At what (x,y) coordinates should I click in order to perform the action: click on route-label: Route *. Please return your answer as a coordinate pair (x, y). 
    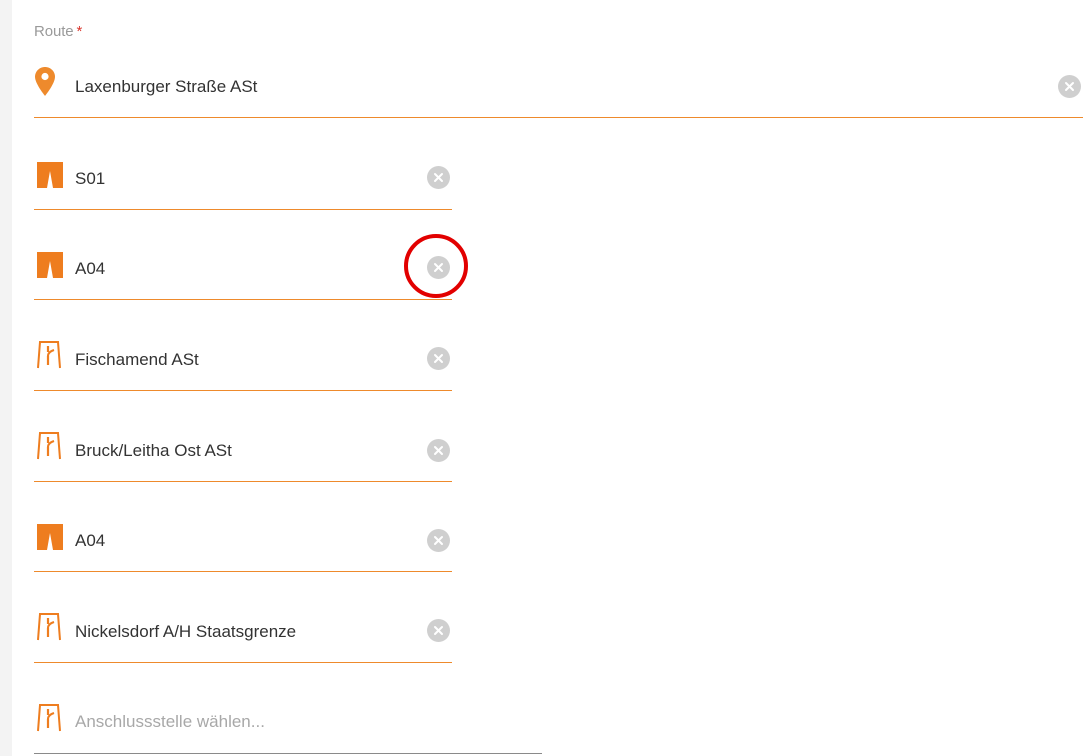
    Looking at the image, I should click on (58, 31).